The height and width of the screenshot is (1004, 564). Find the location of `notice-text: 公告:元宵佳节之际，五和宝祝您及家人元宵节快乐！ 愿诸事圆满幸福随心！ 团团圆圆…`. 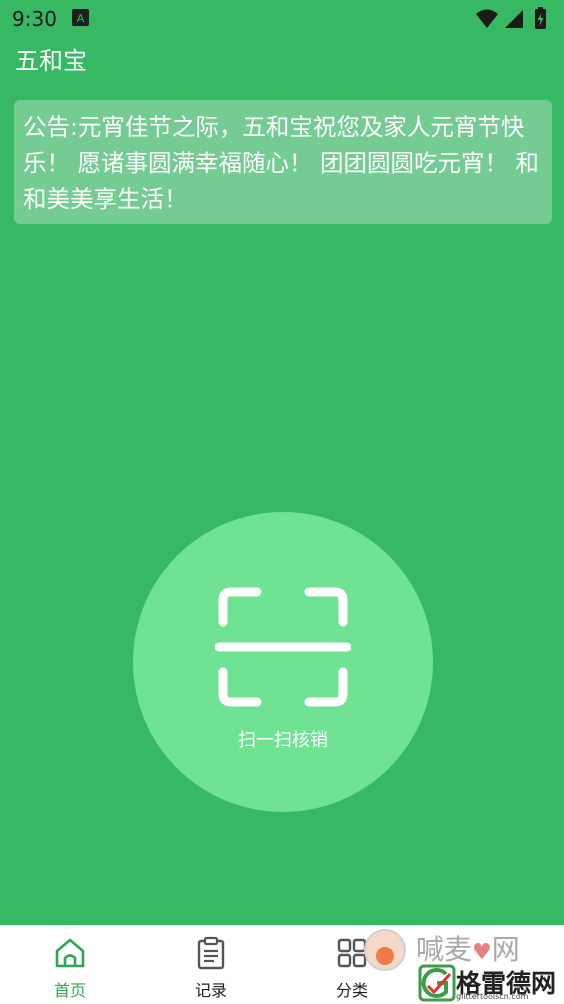

notice-text: 公告:元宵佳节之际，五和宝祝您及家人元宵节快乐！ 愿诸事圆满幸福随心！ 团团圆圆… is located at coordinates (281, 163).